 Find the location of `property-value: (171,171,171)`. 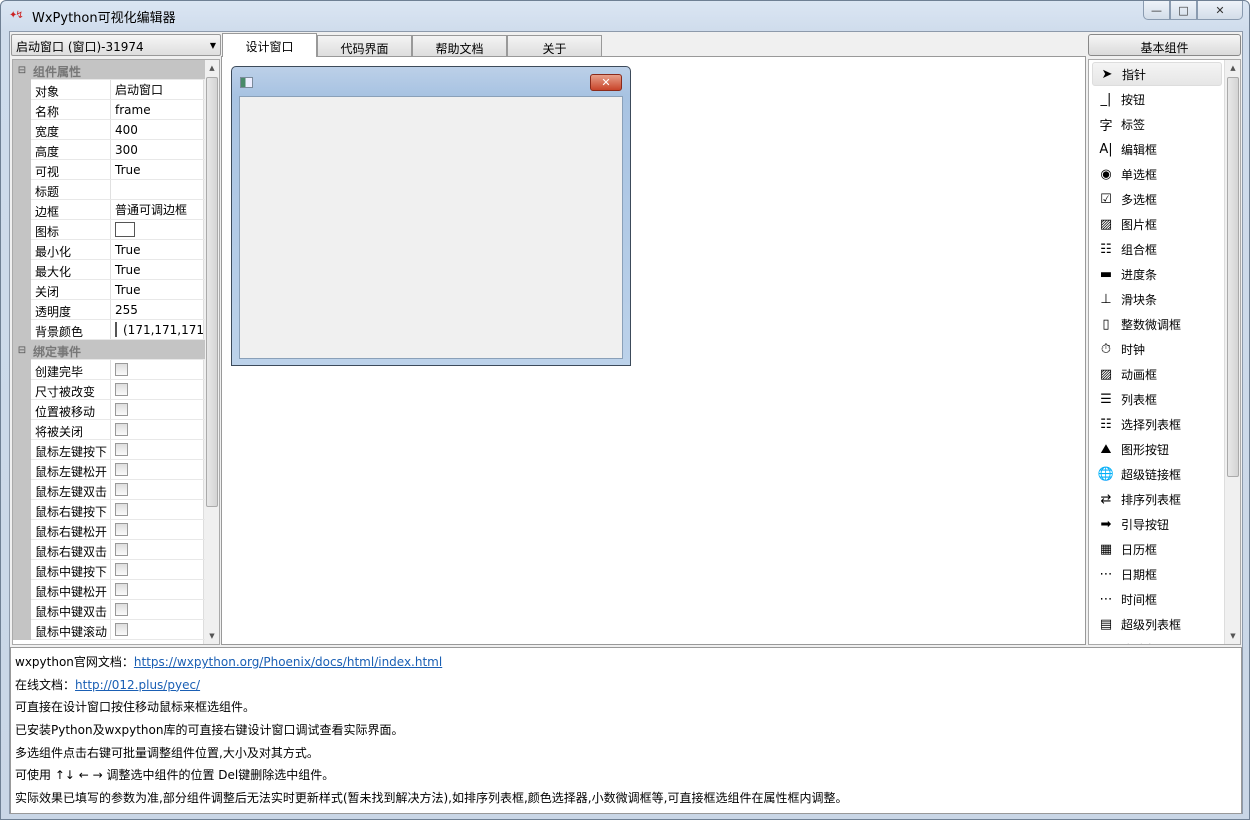

property-value: (171,171,171) is located at coordinates (158, 329).